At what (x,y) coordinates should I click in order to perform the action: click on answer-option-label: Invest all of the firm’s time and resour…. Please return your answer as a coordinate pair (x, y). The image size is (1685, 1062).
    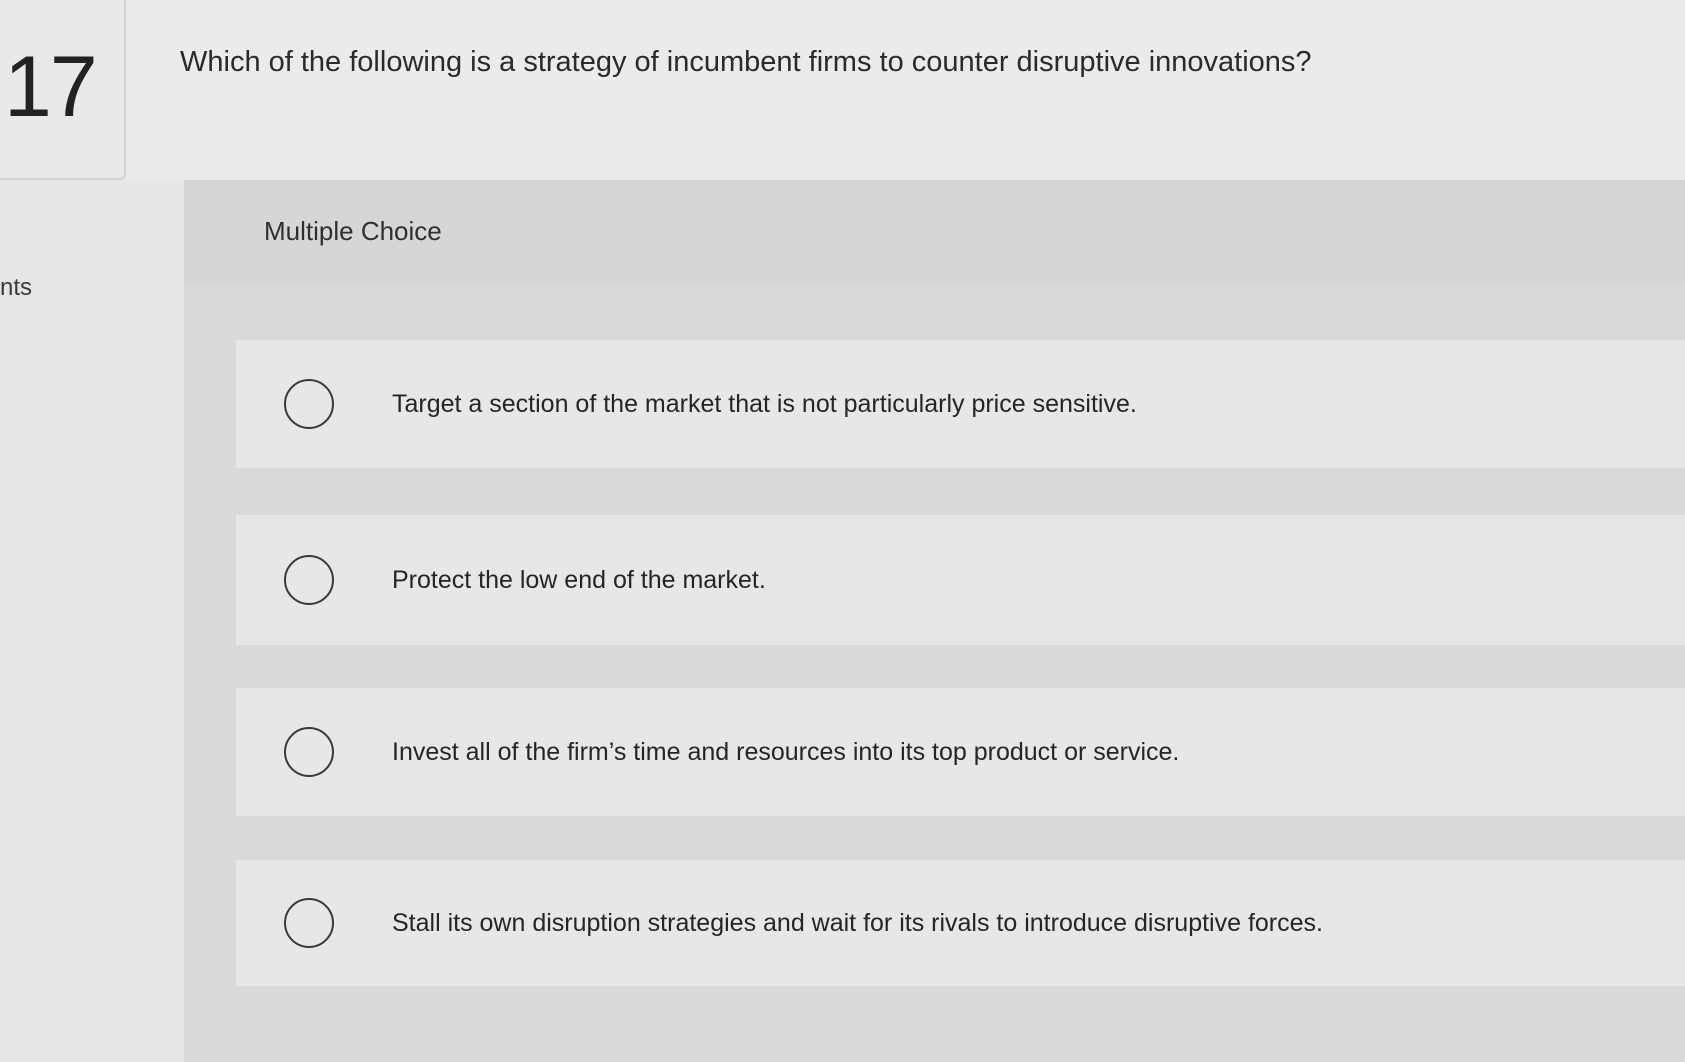
    Looking at the image, I should click on (786, 751).